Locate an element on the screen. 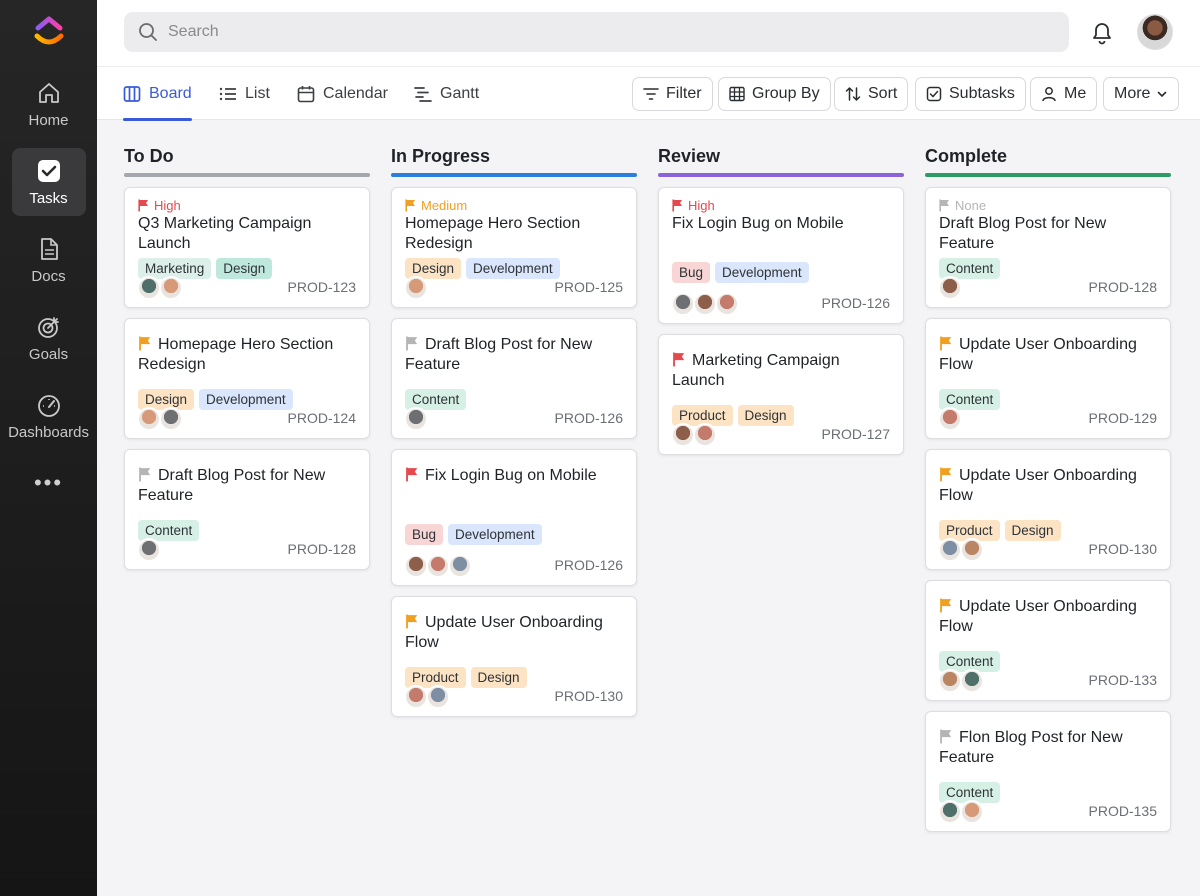 Image resolution: width=1200 pixels, height=896 pixels. column-color-bar is located at coordinates (514, 175).